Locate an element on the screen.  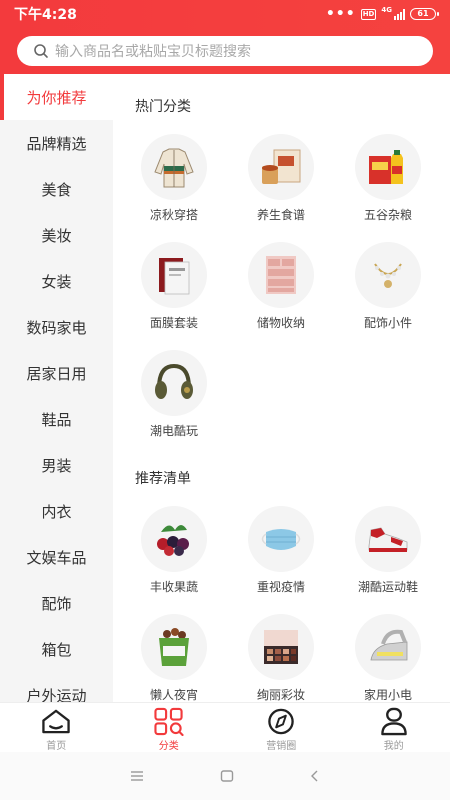
category-item: 五谷杂粮 is located at coordinates (388, 184).